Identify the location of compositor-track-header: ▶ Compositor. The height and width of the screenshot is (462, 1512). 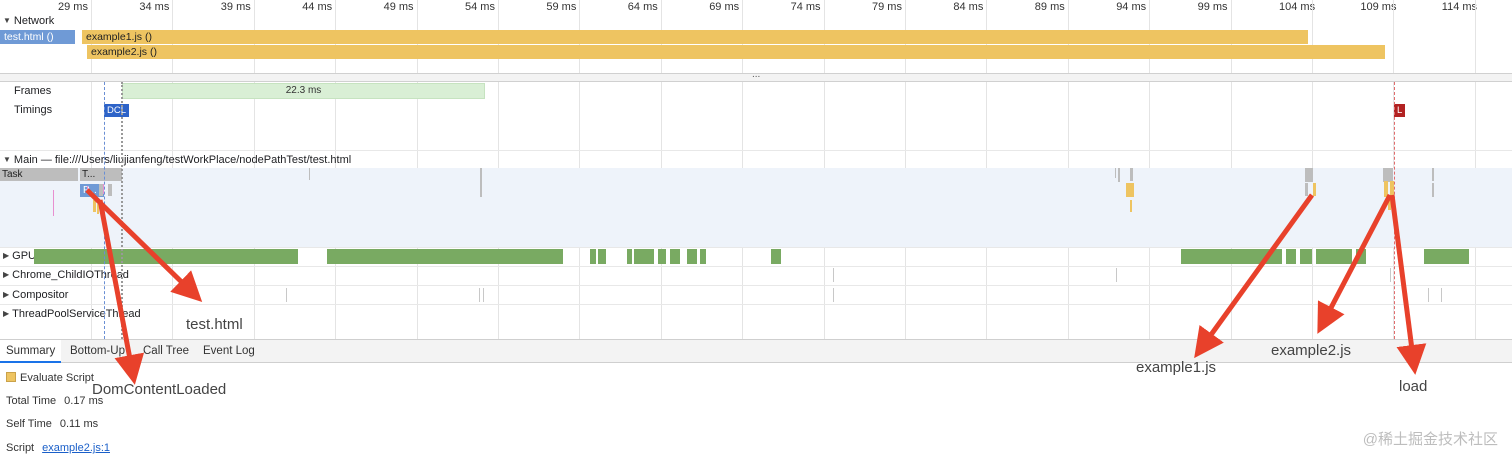
(34, 295).